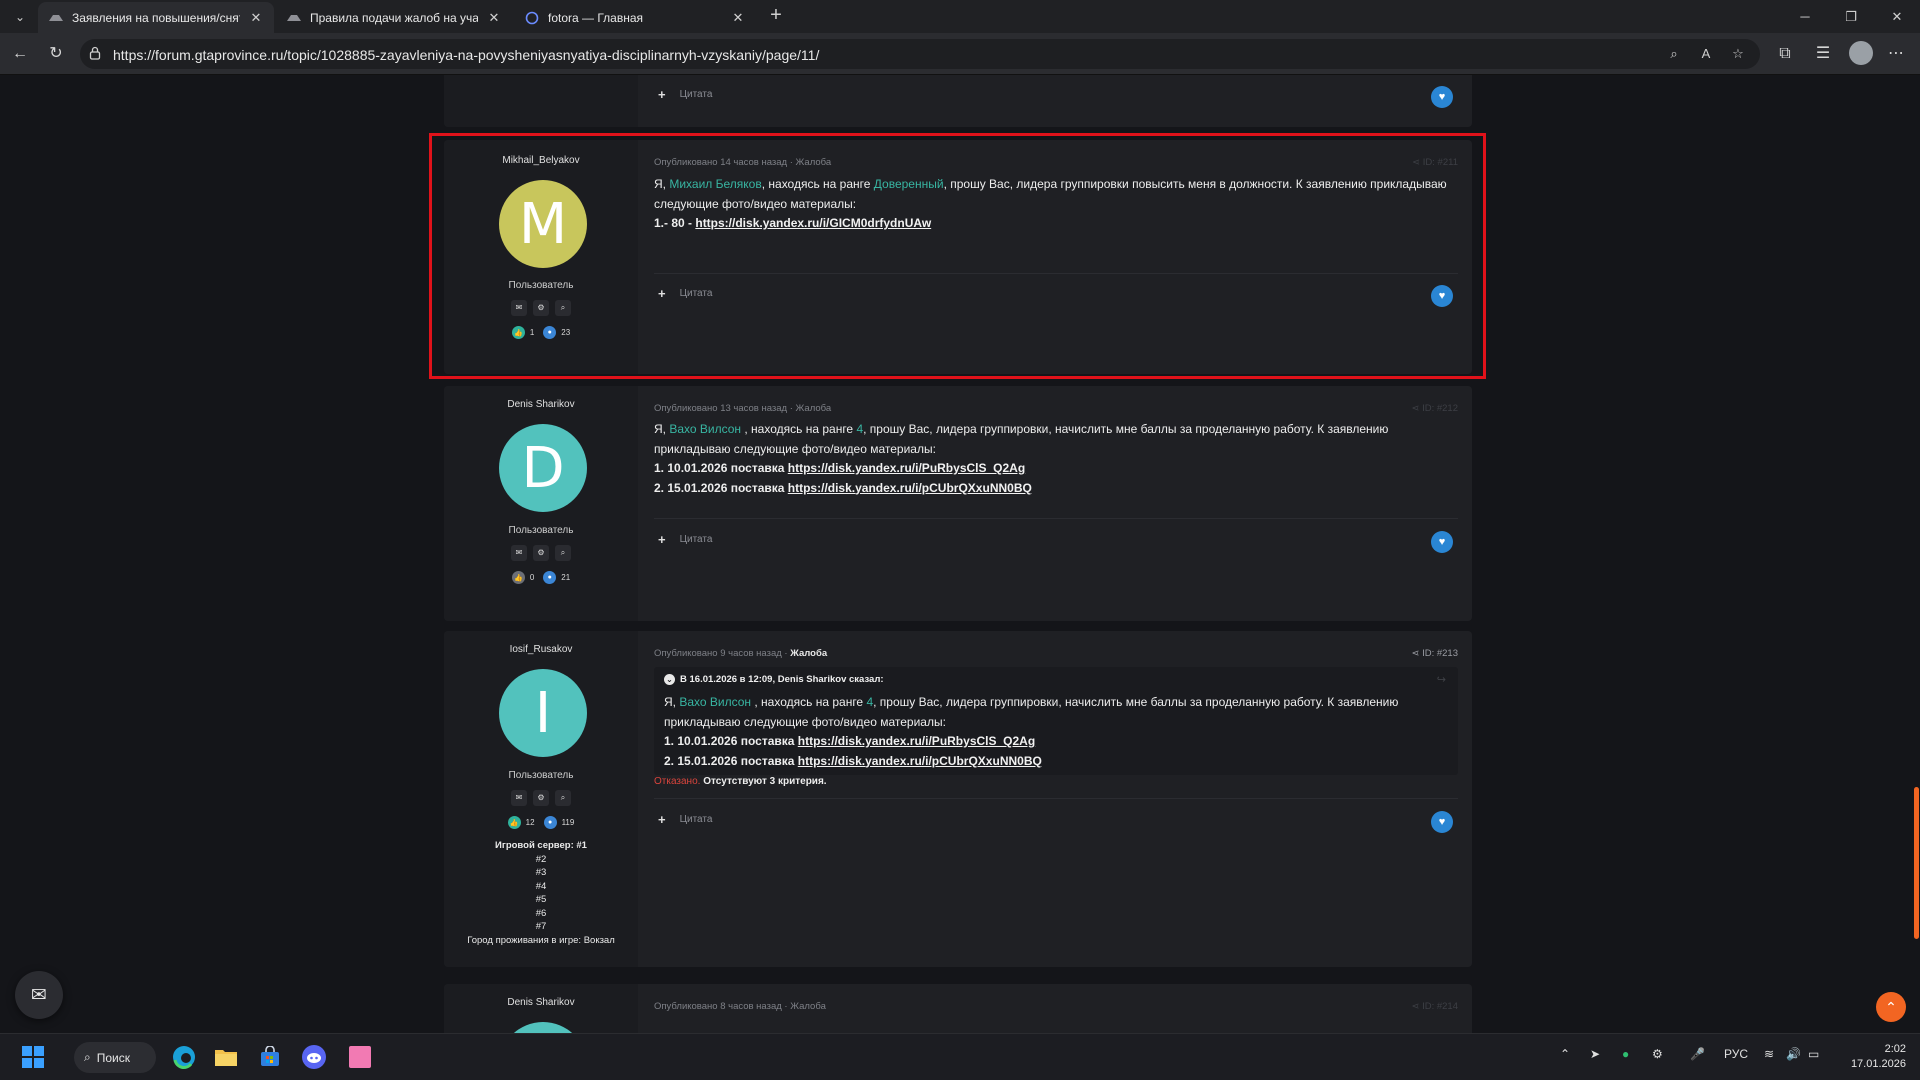 The height and width of the screenshot is (1080, 1920). Describe the element at coordinates (1738, 54) in the screenshot. I see `favorite-star-icon: ☆` at that location.